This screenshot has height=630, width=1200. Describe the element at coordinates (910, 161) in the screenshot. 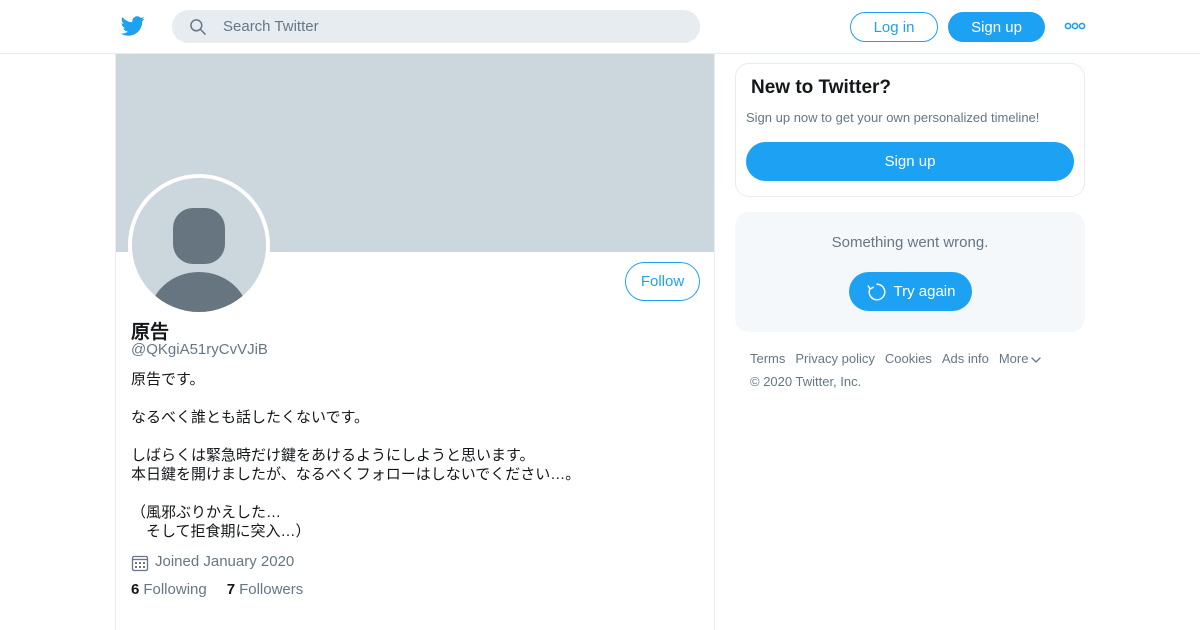

I see `card-signup-button: Sign up` at that location.